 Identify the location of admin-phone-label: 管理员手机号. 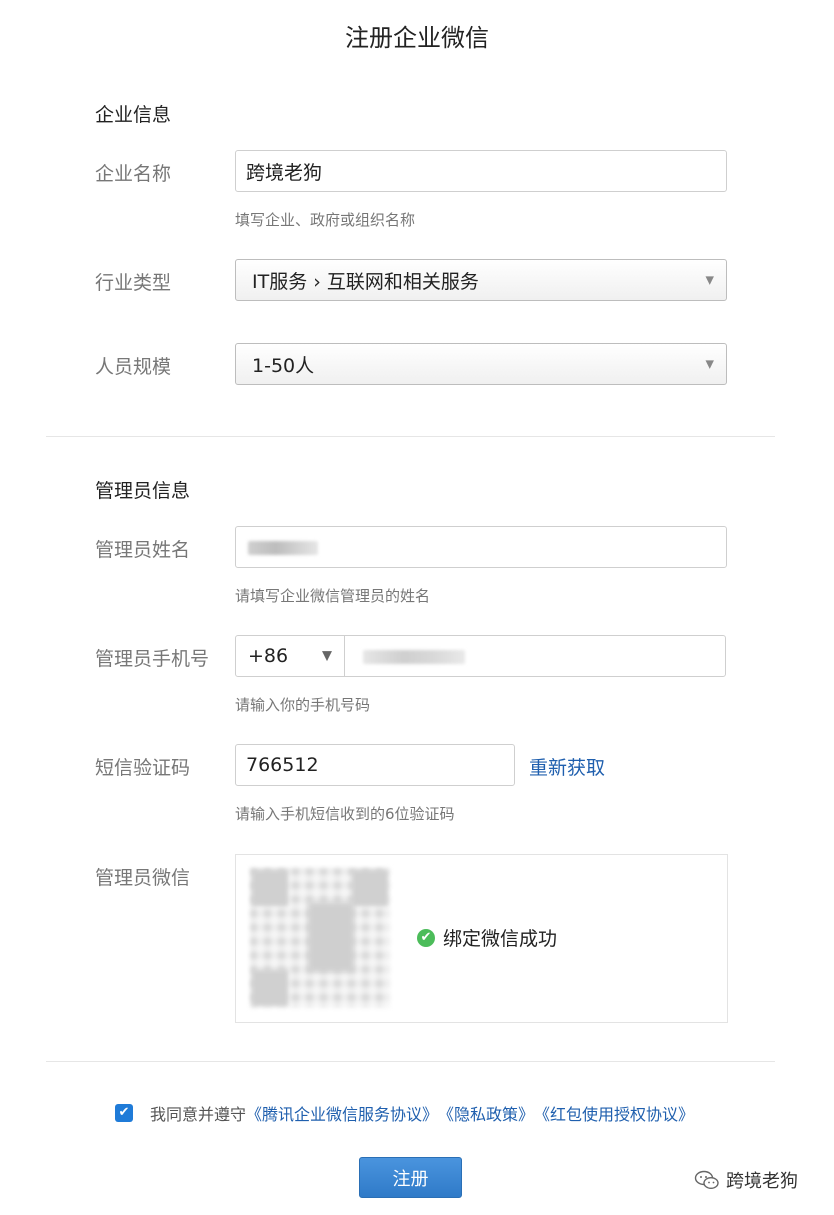
(152, 659).